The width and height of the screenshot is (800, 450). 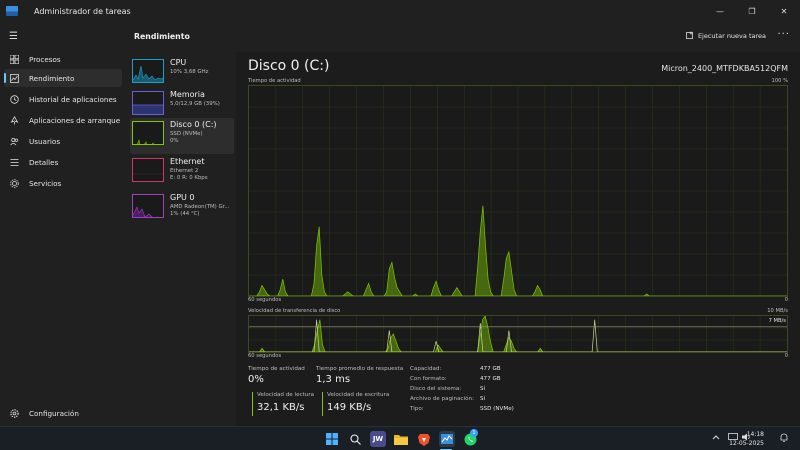 I want to click on run-new-task-button: Ejecutar nueva tarea, so click(x=726, y=36).